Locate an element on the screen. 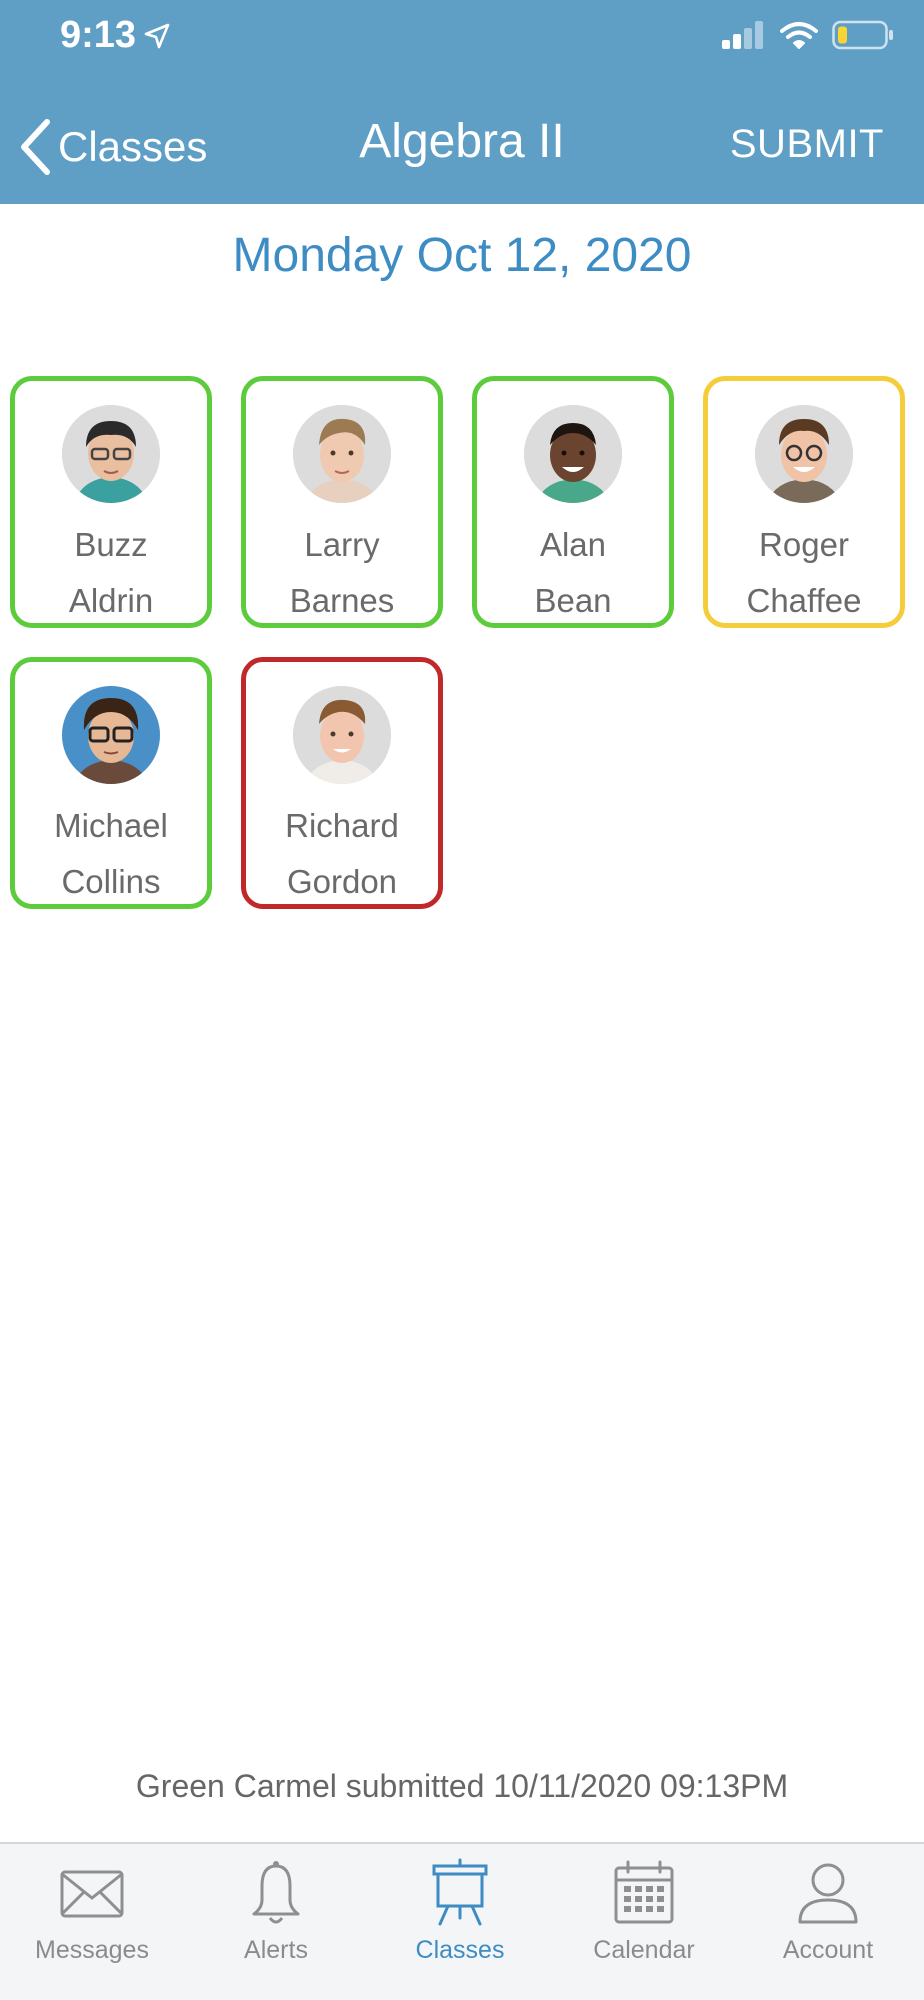  app-header: 9:13 Classes Algebra II SUBMIT is located at coordinates (462, 102).